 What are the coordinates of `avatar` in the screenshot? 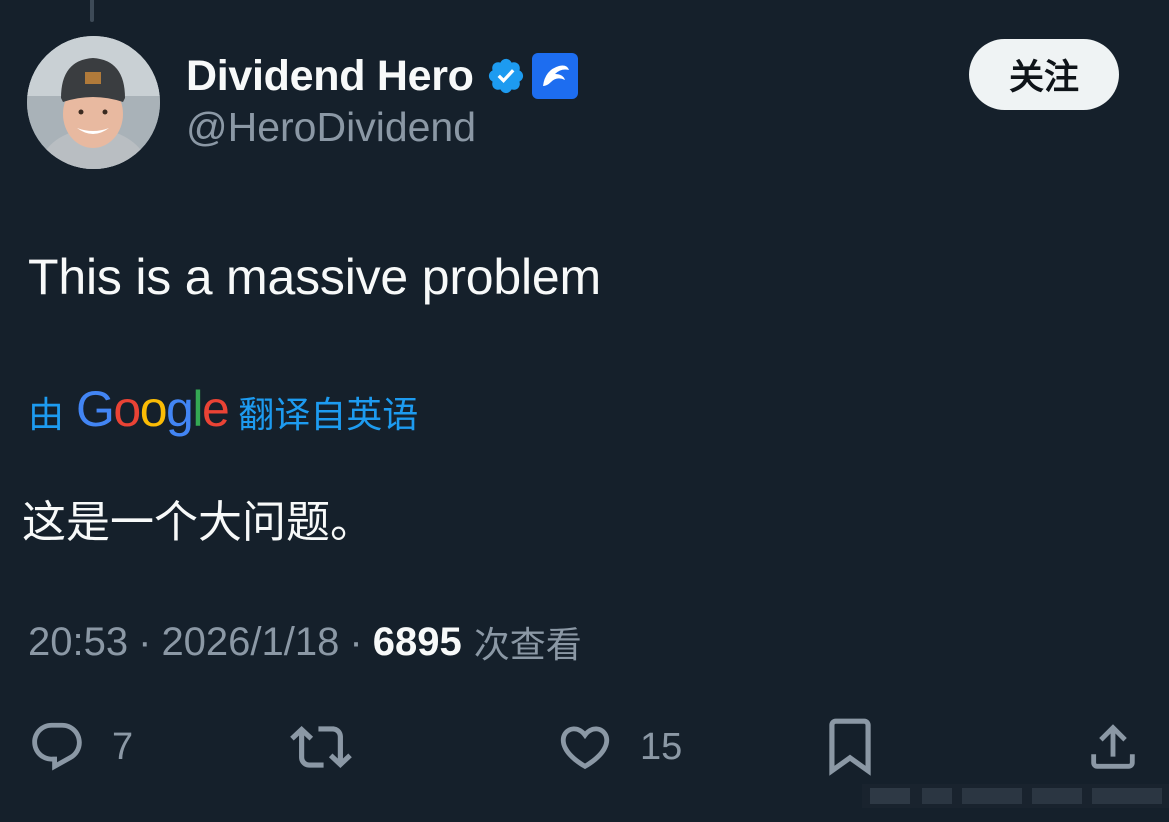 It's located at (93, 102).